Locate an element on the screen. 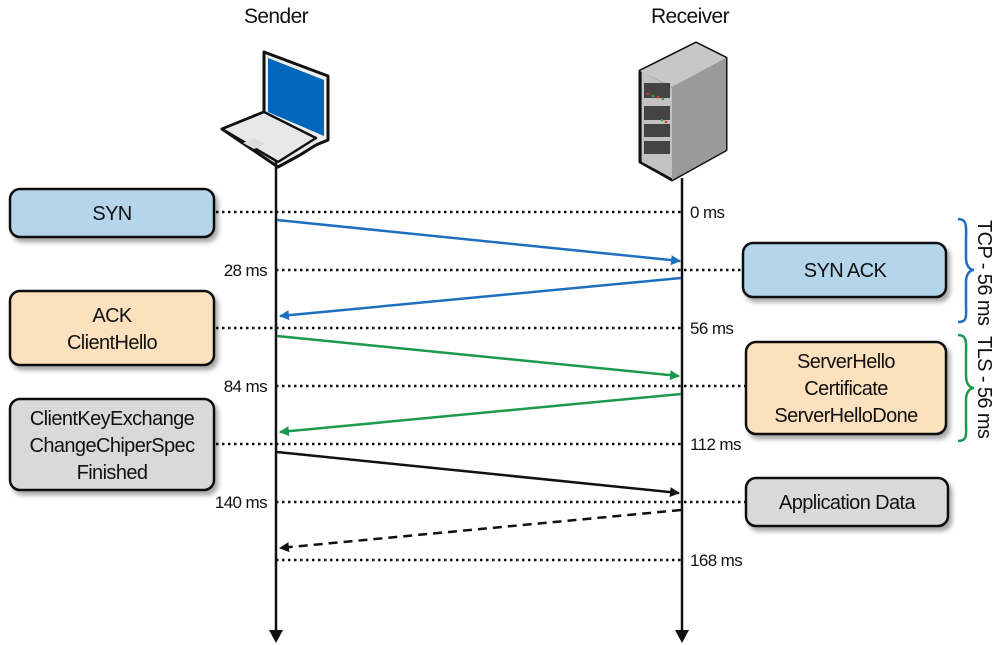 This screenshot has width=1000, height=645. syn-message-box: SYN is located at coordinates (112, 213).